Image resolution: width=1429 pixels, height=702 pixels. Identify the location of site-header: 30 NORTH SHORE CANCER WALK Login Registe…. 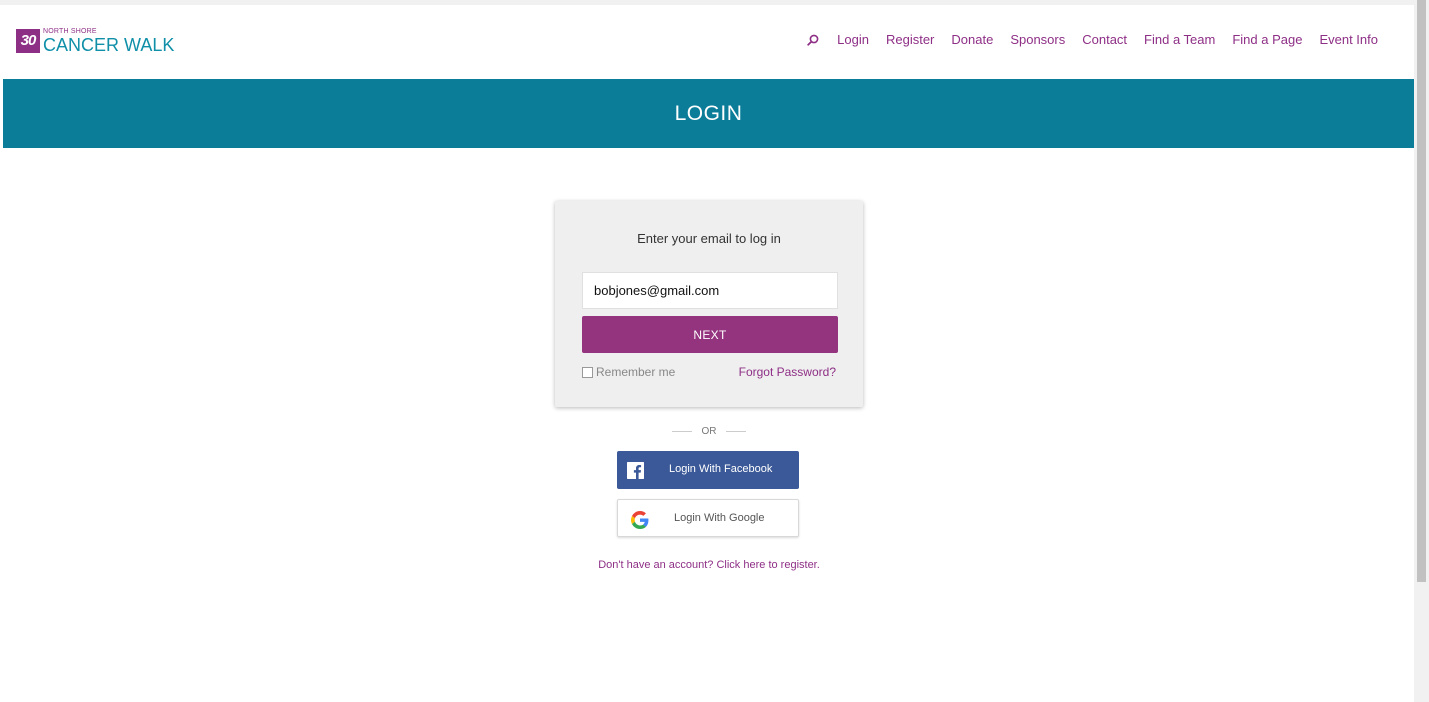
(707, 41).